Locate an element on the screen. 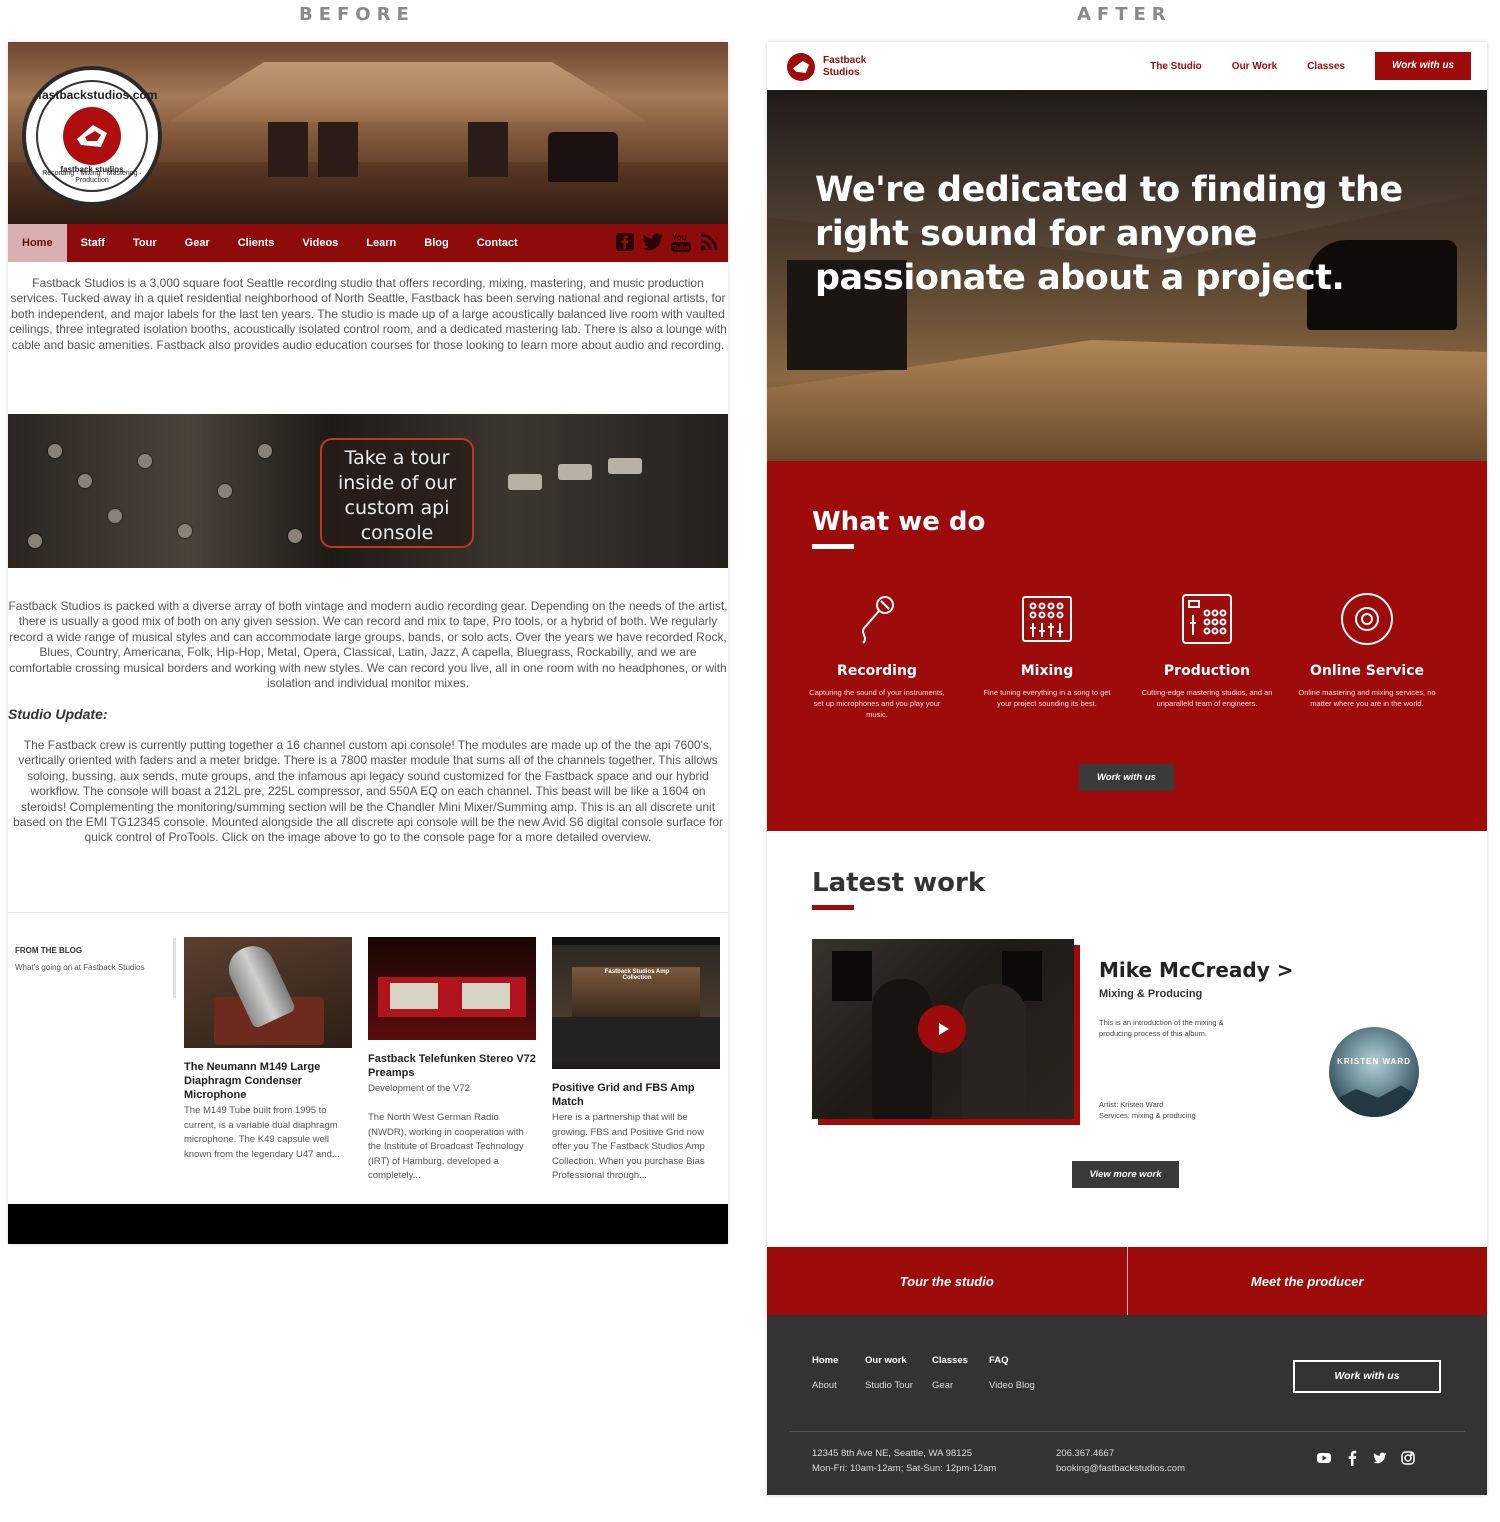 This screenshot has height=1522, width=1500. footer-divider is located at coordinates (1127, 1431).